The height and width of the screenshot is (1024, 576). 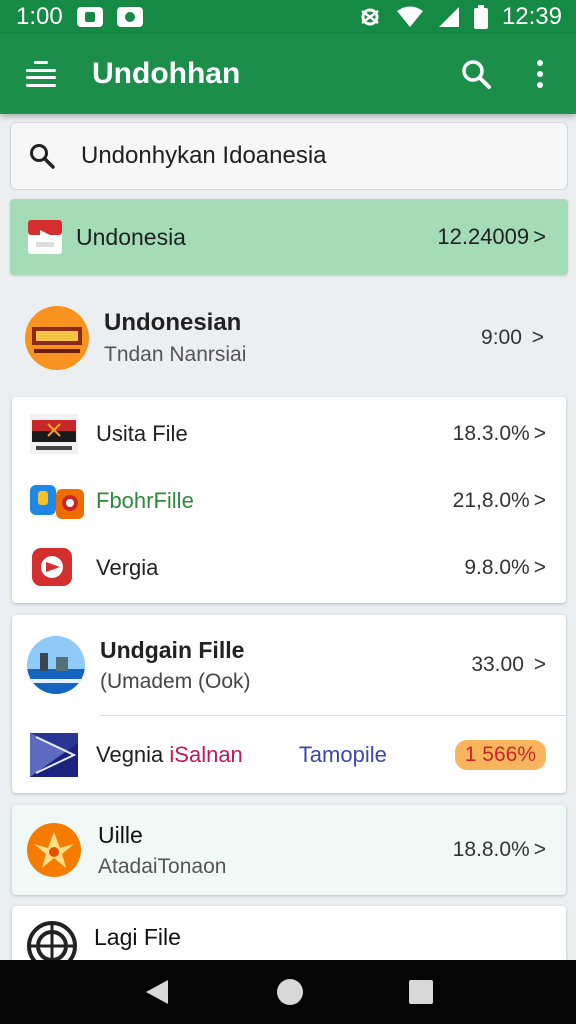 What do you see at coordinates (89, 17) in the screenshot?
I see `notification-icon` at bounding box center [89, 17].